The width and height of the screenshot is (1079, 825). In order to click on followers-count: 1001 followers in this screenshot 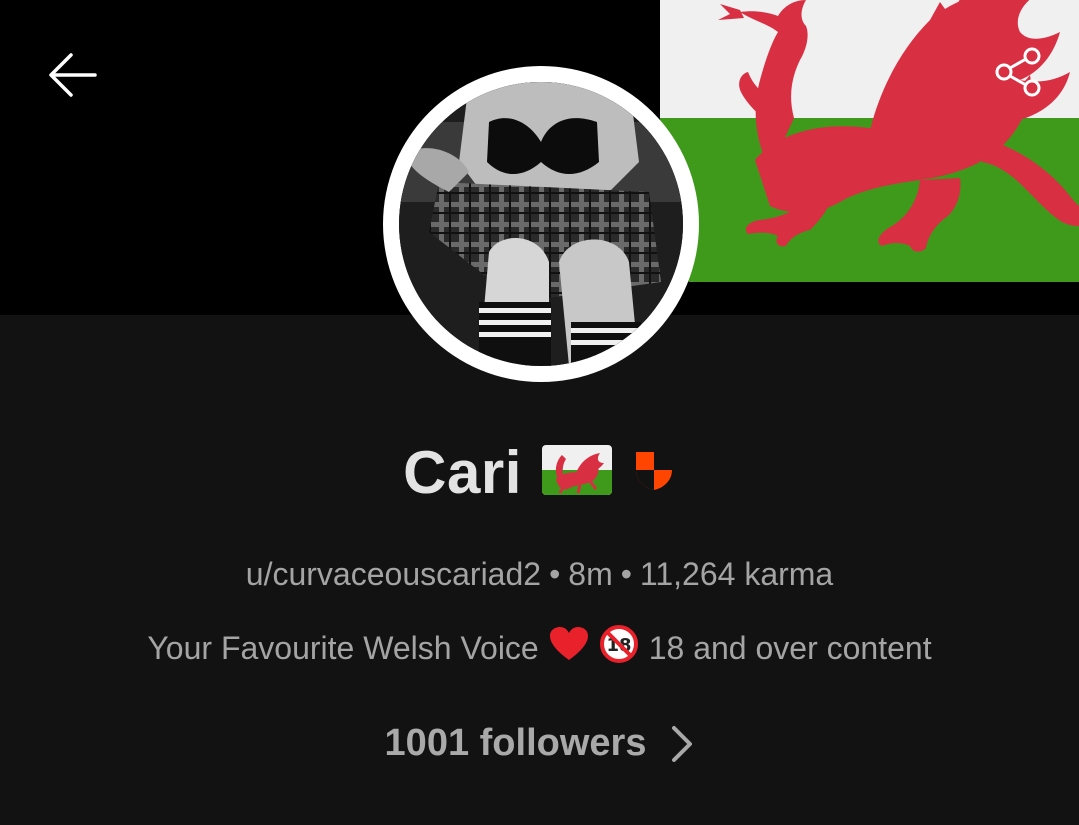, I will do `click(515, 743)`.